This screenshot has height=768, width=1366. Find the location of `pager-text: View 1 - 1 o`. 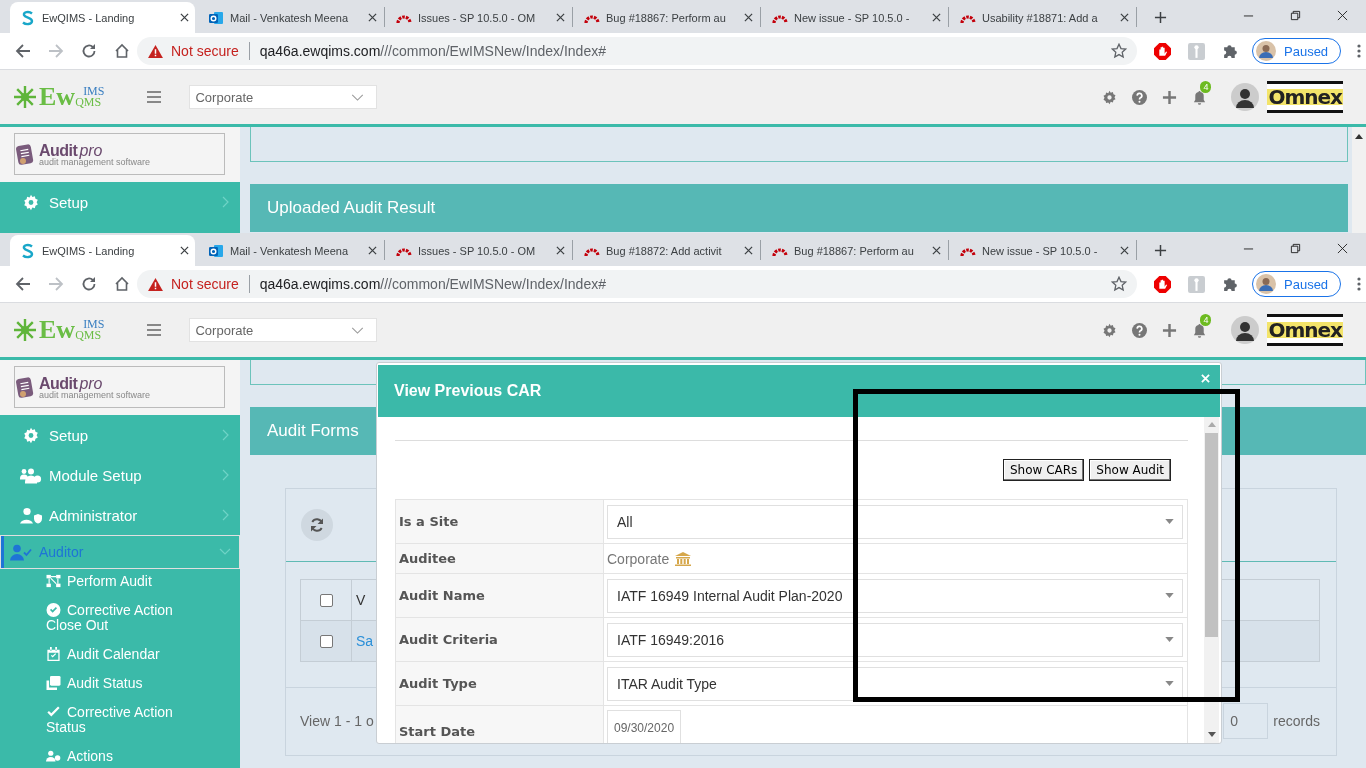

pager-text: View 1 - 1 o is located at coordinates (337, 721).